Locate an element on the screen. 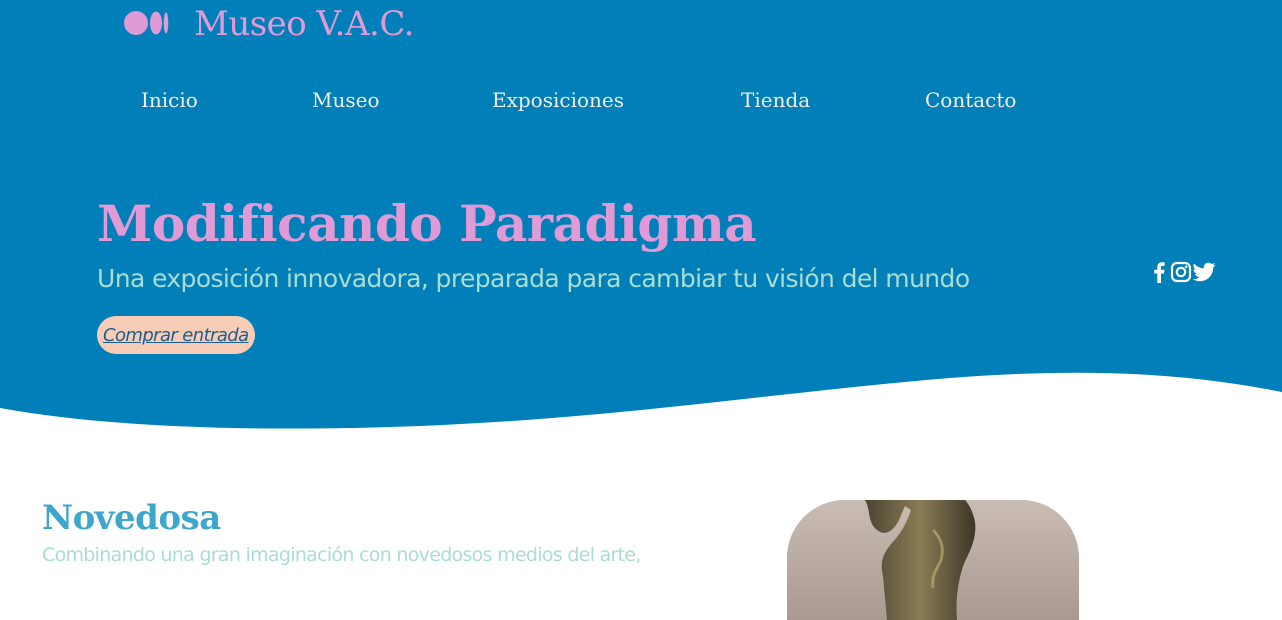 The width and height of the screenshot is (1282, 620). twitter-icon is located at coordinates (1204, 272).